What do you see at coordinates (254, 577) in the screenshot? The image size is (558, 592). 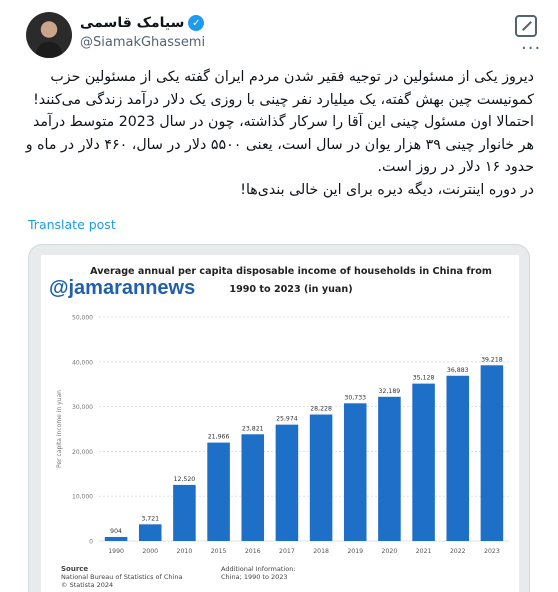 I see `additional-text: China; 1990 to 2023` at bounding box center [254, 577].